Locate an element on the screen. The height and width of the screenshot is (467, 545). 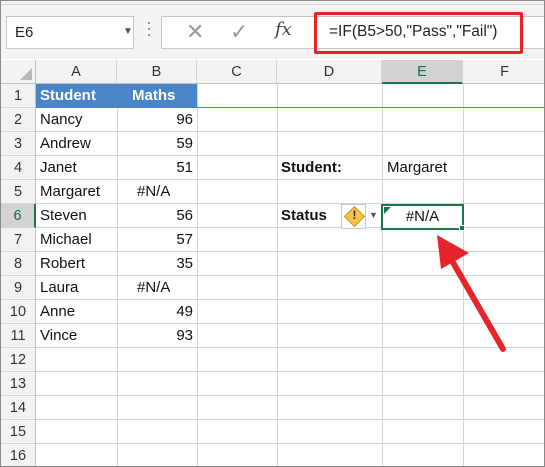
red-arrow-annotation is located at coordinates (471, 293).